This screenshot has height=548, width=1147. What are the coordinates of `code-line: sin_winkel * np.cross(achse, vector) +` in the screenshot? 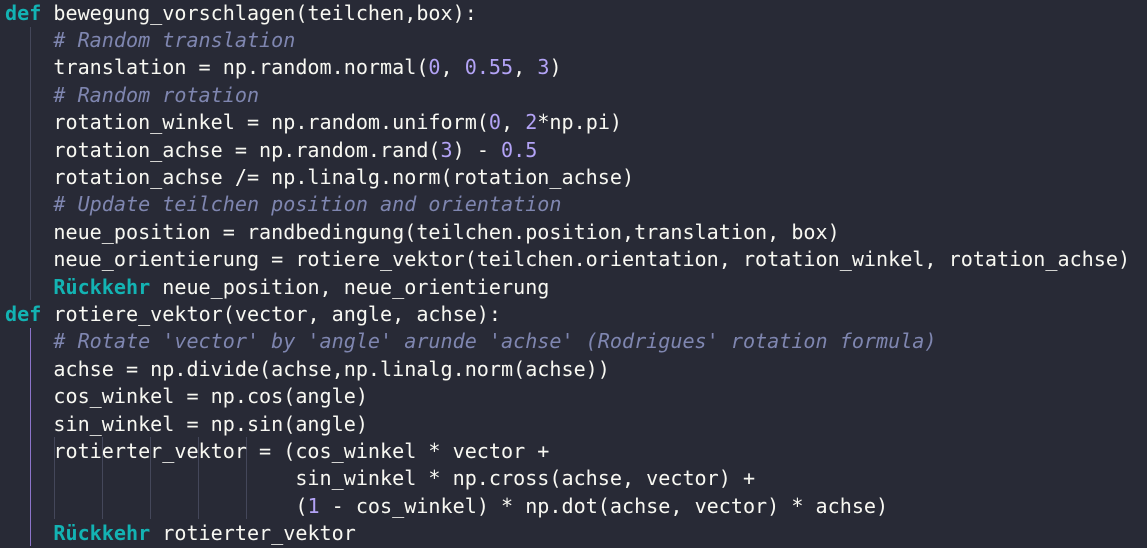 It's located at (380, 478).